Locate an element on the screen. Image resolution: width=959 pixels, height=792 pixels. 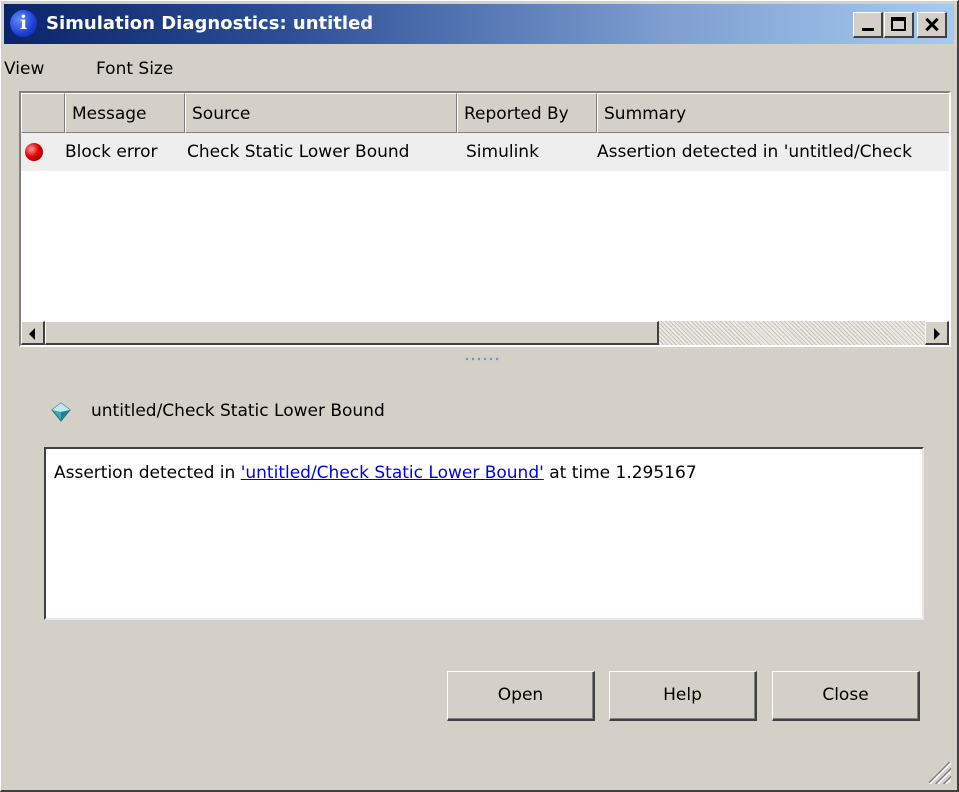
block-icon is located at coordinates (61, 412).